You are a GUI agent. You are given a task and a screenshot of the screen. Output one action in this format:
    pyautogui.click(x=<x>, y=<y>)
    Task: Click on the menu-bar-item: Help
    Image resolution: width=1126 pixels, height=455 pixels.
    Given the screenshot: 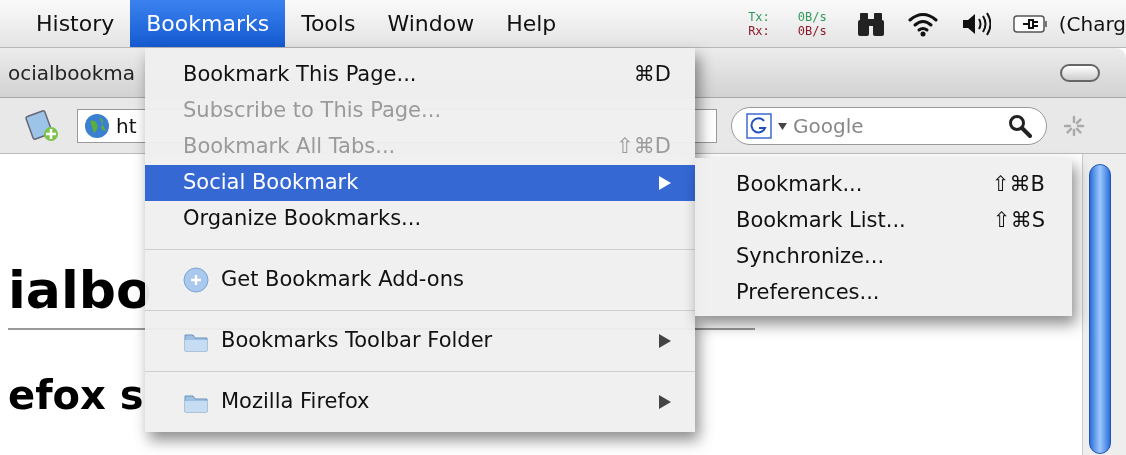 What is the action you would take?
    pyautogui.click(x=531, y=23)
    